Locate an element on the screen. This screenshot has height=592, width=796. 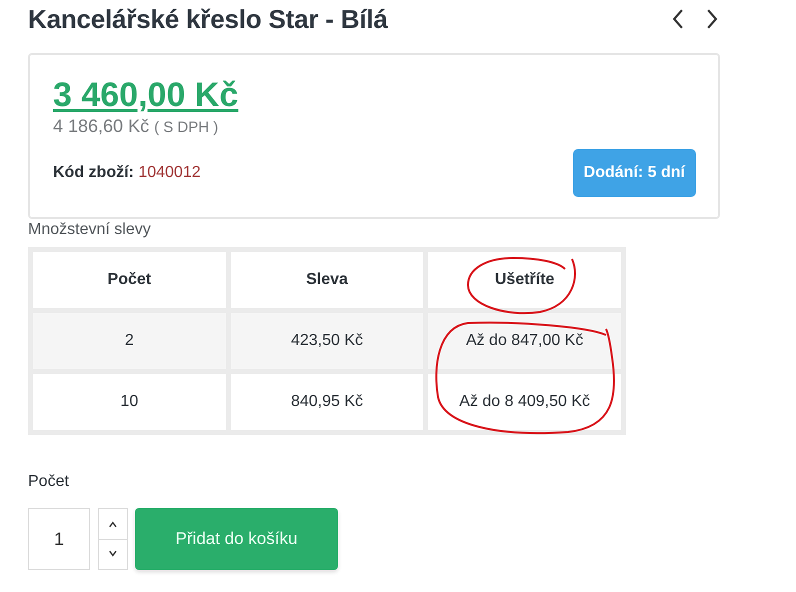
table-cell: 840,95 Kč is located at coordinates (327, 402).